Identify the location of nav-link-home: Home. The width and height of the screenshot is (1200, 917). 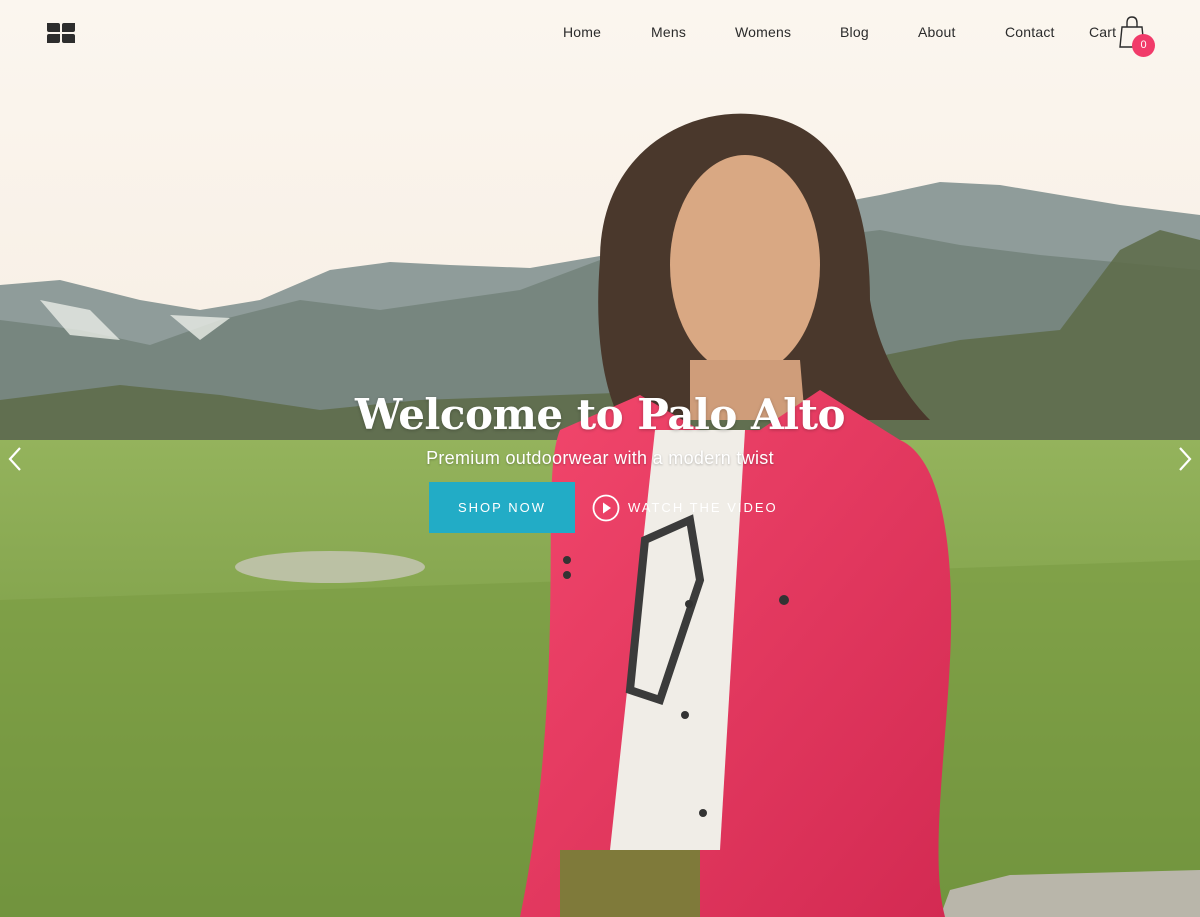
(582, 32).